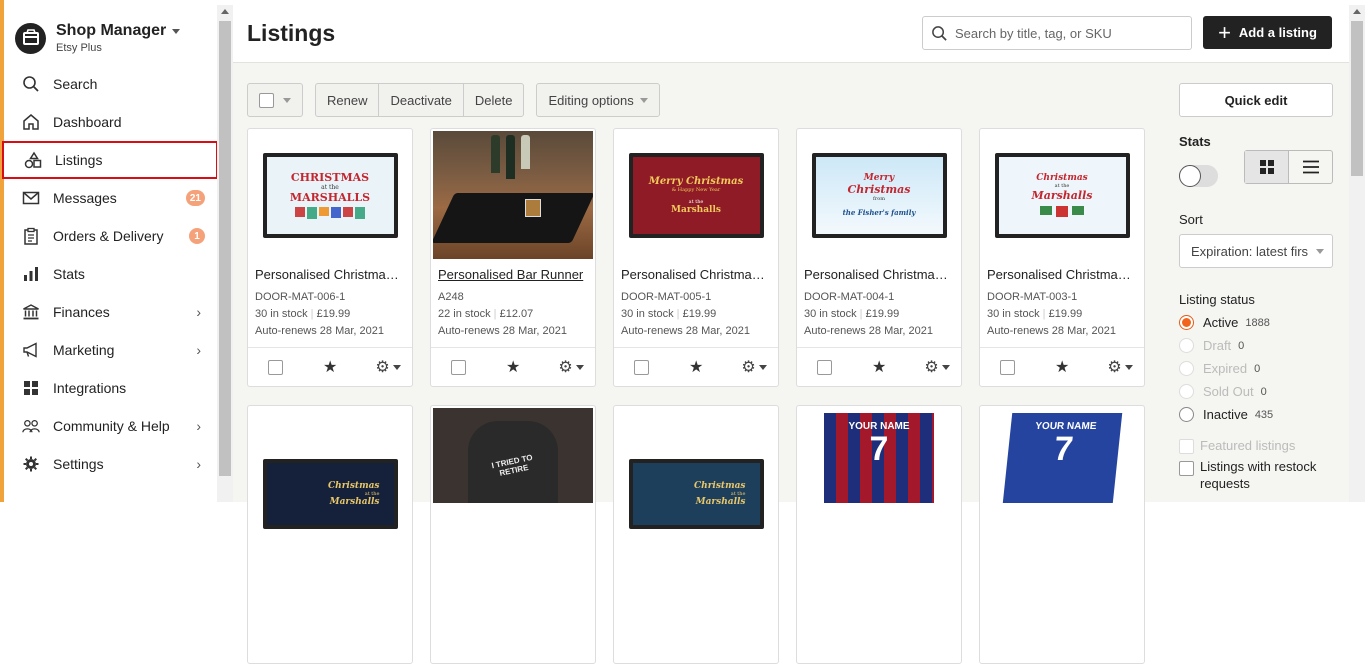  I want to click on listing-card: I TRIED TO RETIRE, so click(513, 534).